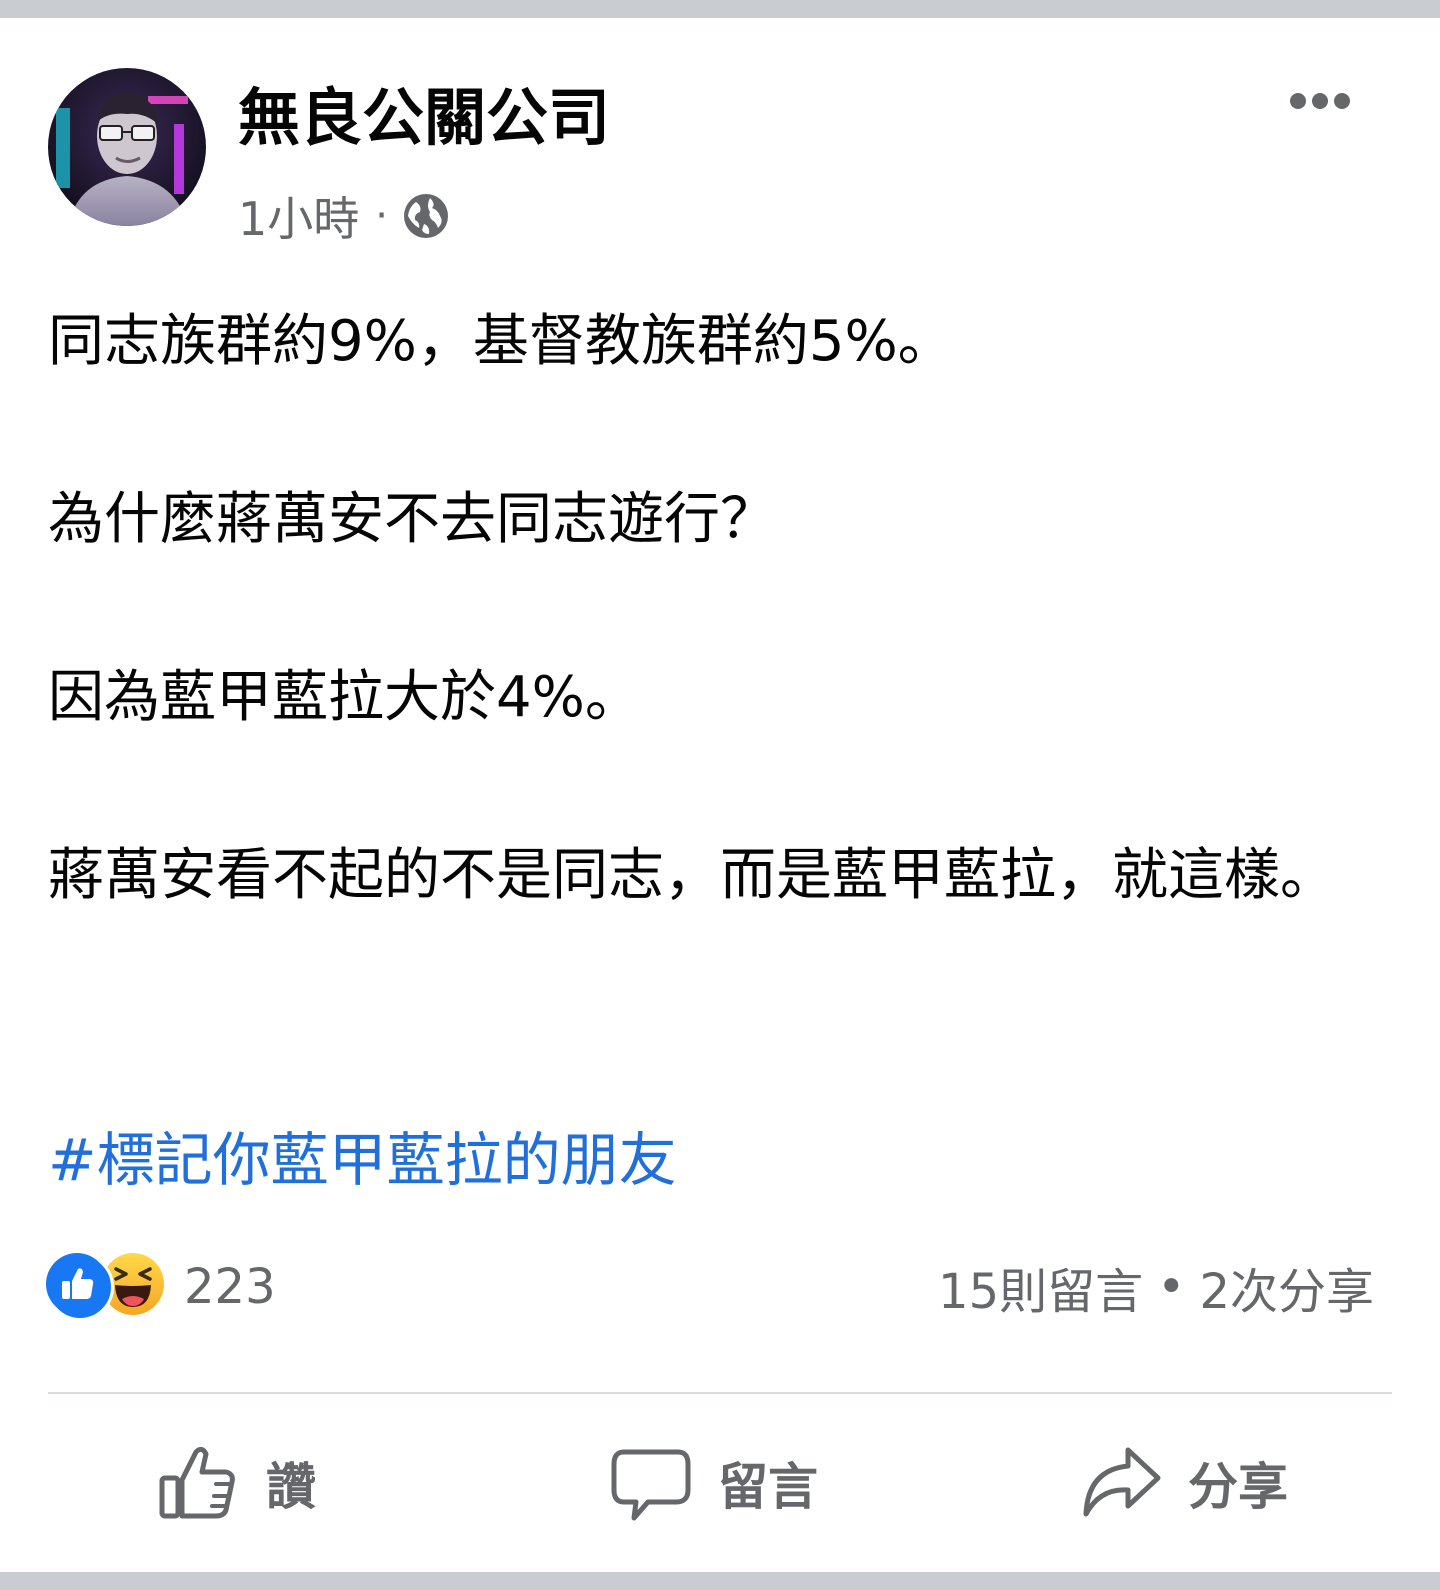  Describe the element at coordinates (424, 118) in the screenshot. I see `author-name: 無良公關公司` at that location.